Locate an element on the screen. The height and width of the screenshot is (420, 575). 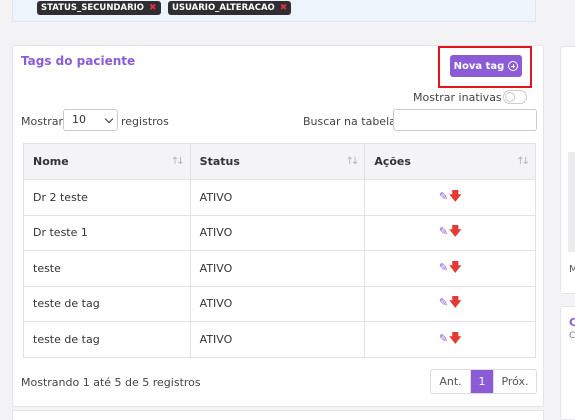
column-header-acoes: Ações ↑↓ is located at coordinates (450, 161).